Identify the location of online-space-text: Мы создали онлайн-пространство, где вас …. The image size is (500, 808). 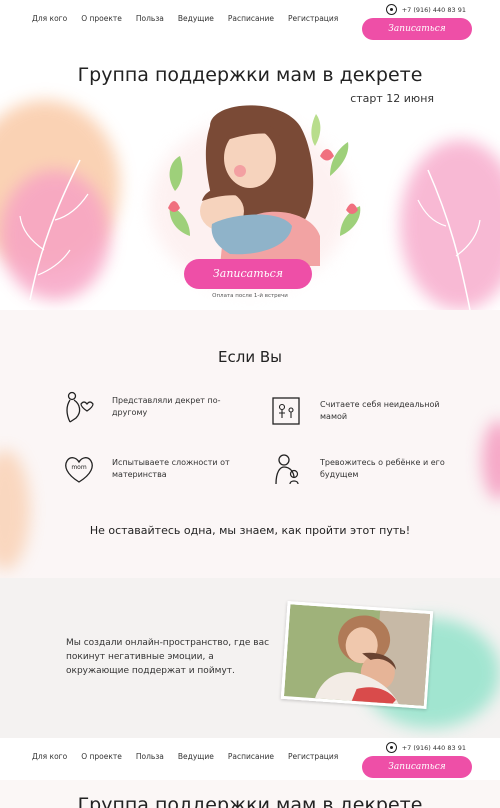
(168, 657).